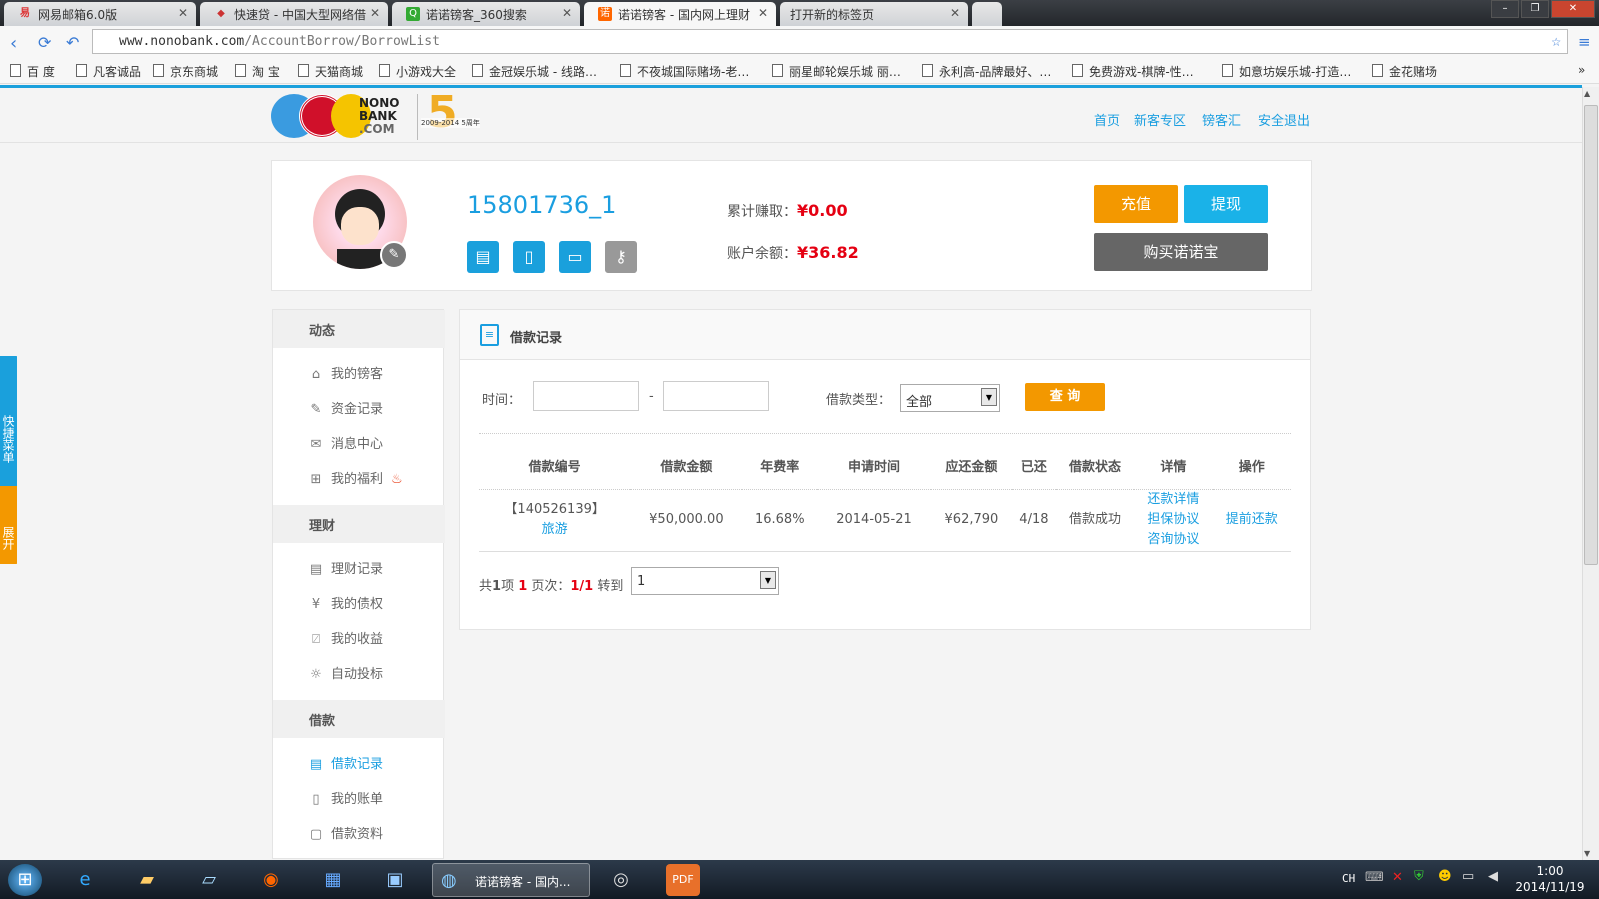 Image resolution: width=1599 pixels, height=899 pixels. I want to click on site-logo: NONO BANK .COM 5 2009-2014 5周年, so click(381, 115).